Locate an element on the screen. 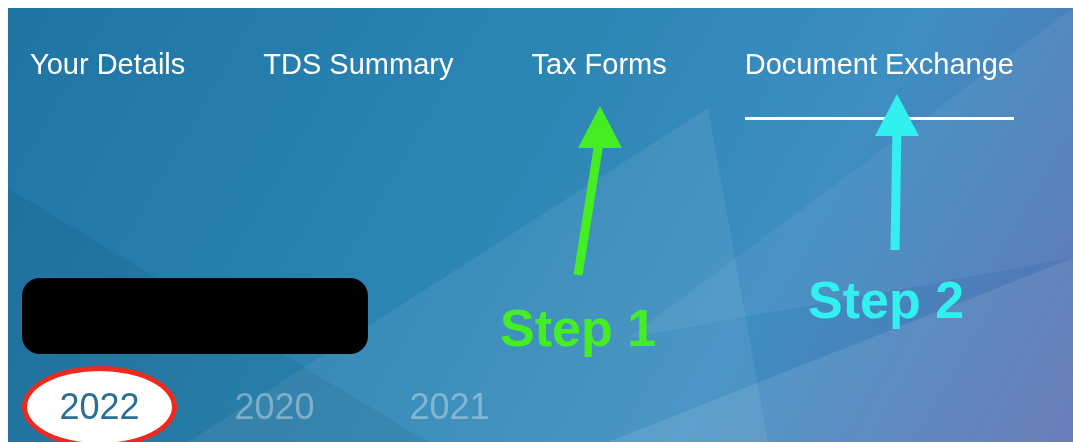  nav-tab: Document Exchange is located at coordinates (879, 84).